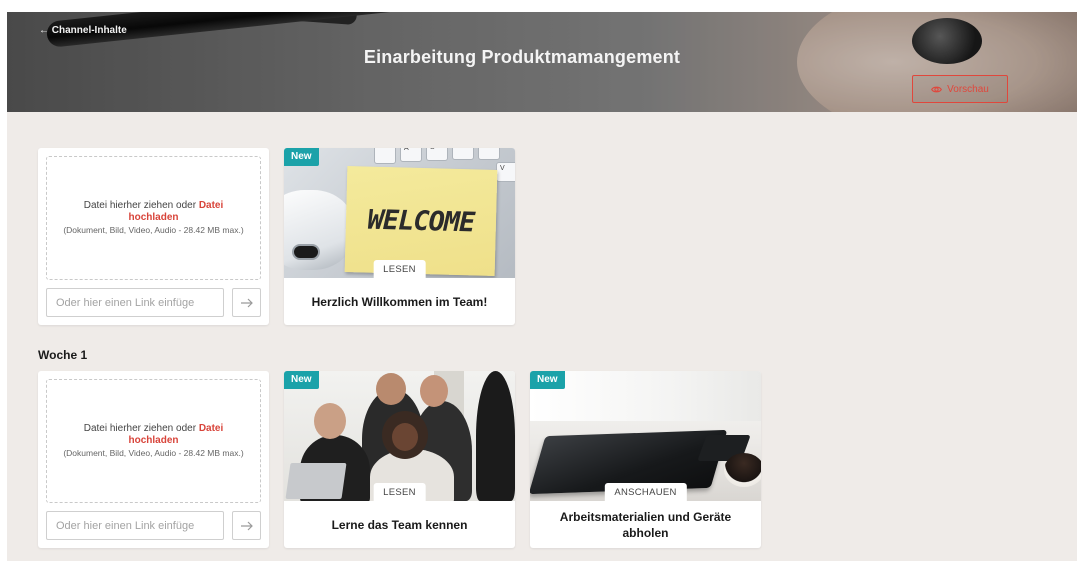 This screenshot has width=1079, height=561. What do you see at coordinates (645, 396) in the screenshot?
I see `window-light-image` at bounding box center [645, 396].